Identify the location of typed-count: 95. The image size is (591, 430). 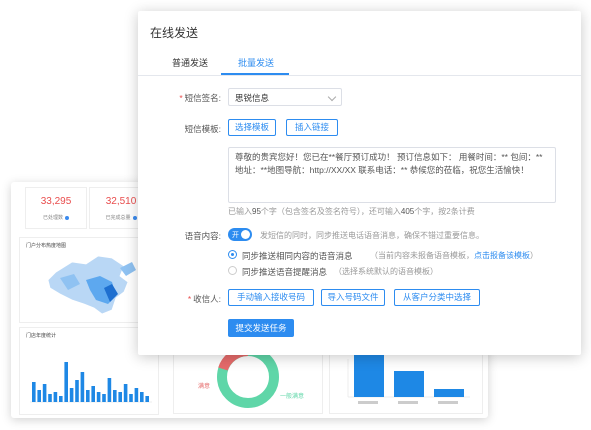
(256, 211).